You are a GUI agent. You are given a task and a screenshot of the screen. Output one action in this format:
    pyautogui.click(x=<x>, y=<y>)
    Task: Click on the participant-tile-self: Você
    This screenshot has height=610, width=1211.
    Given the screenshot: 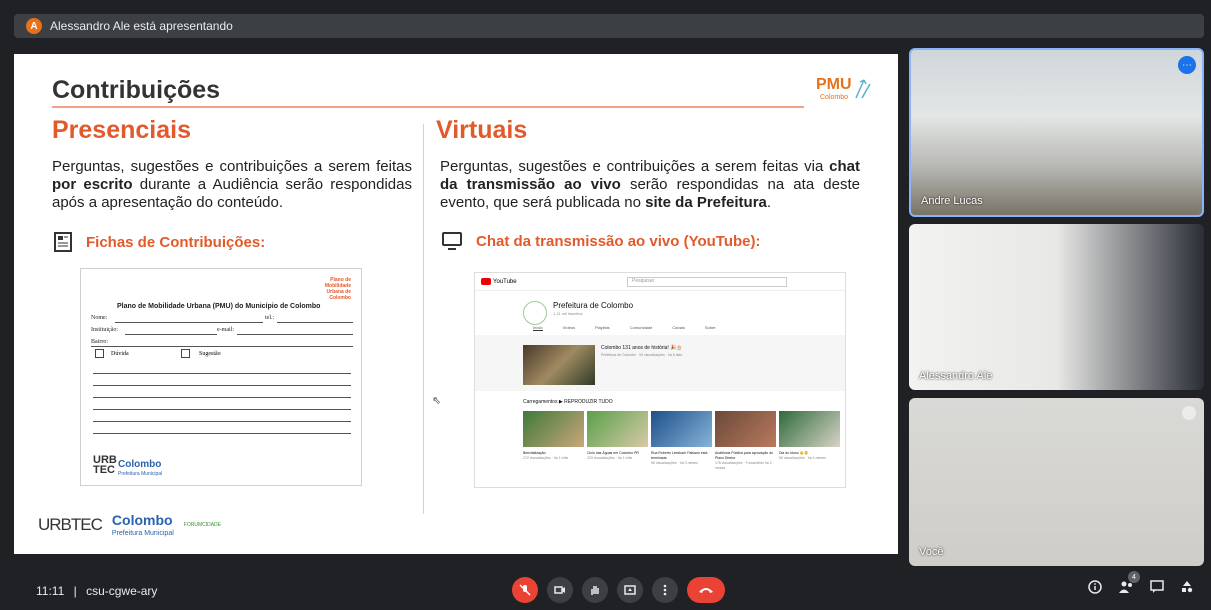 What is the action you would take?
    pyautogui.click(x=1056, y=482)
    